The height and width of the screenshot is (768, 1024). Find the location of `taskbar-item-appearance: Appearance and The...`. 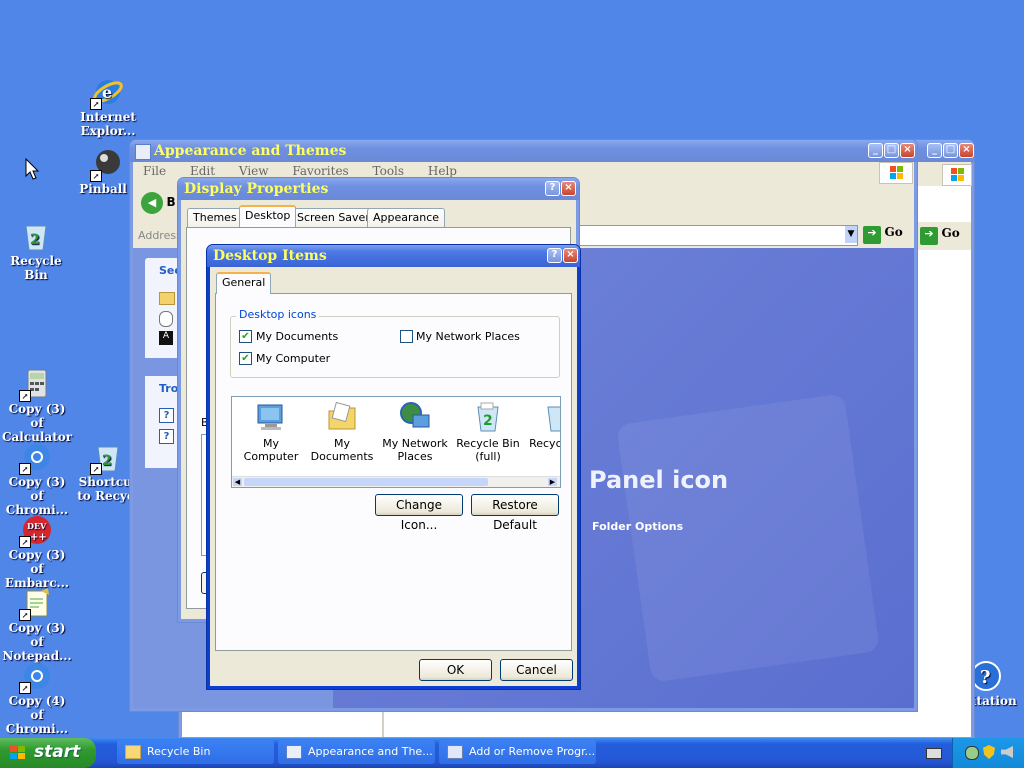

taskbar-item-appearance: Appearance and The... is located at coordinates (356, 752).